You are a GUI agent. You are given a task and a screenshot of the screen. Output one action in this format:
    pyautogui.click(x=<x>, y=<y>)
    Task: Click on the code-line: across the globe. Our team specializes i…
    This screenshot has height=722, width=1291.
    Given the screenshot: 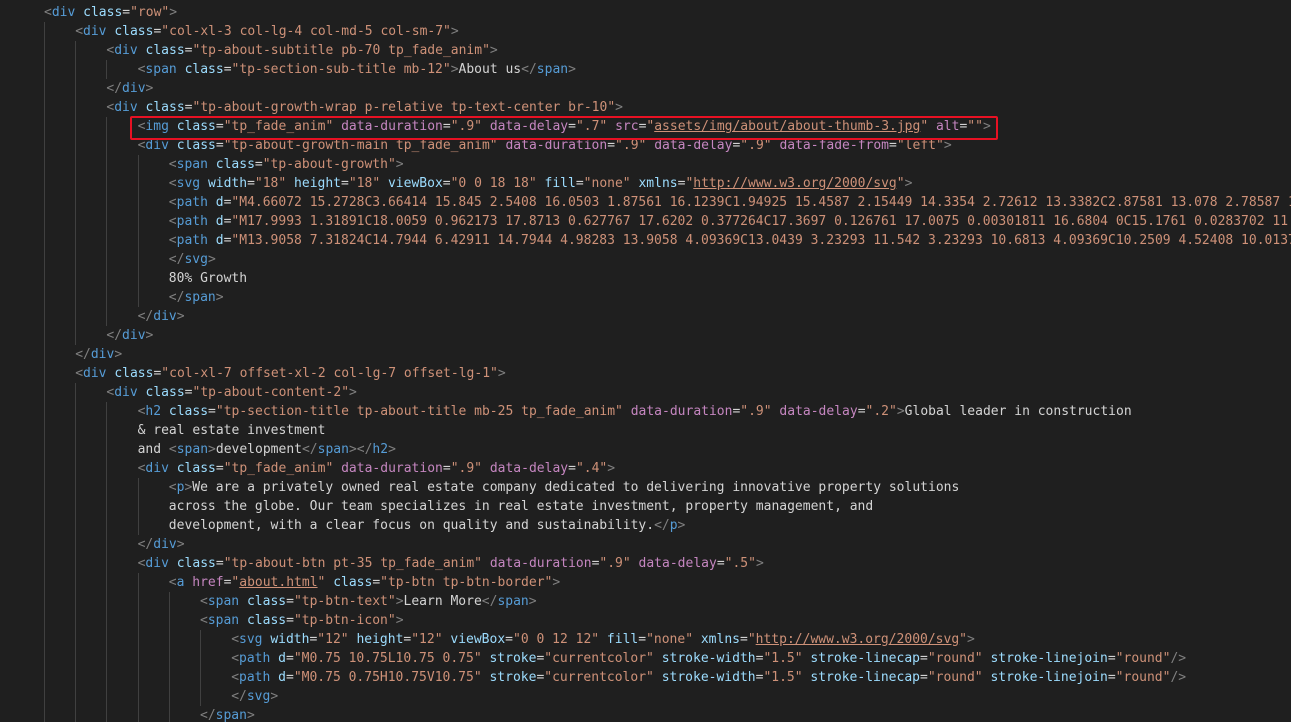 What is the action you would take?
    pyautogui.click(x=521, y=506)
    